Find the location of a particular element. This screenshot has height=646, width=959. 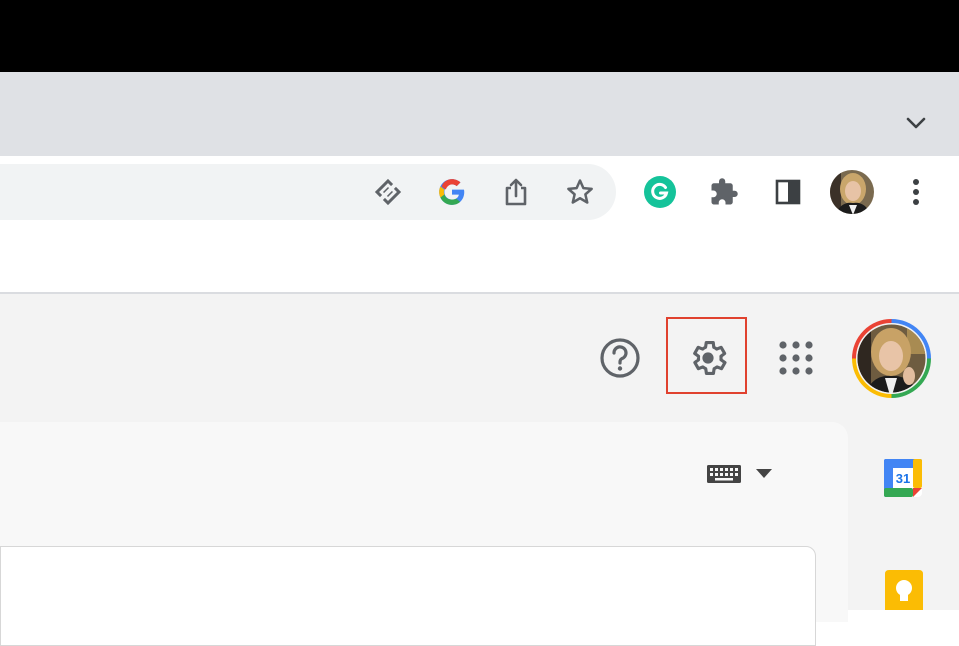

chevron-down-icon is located at coordinates (916, 123).